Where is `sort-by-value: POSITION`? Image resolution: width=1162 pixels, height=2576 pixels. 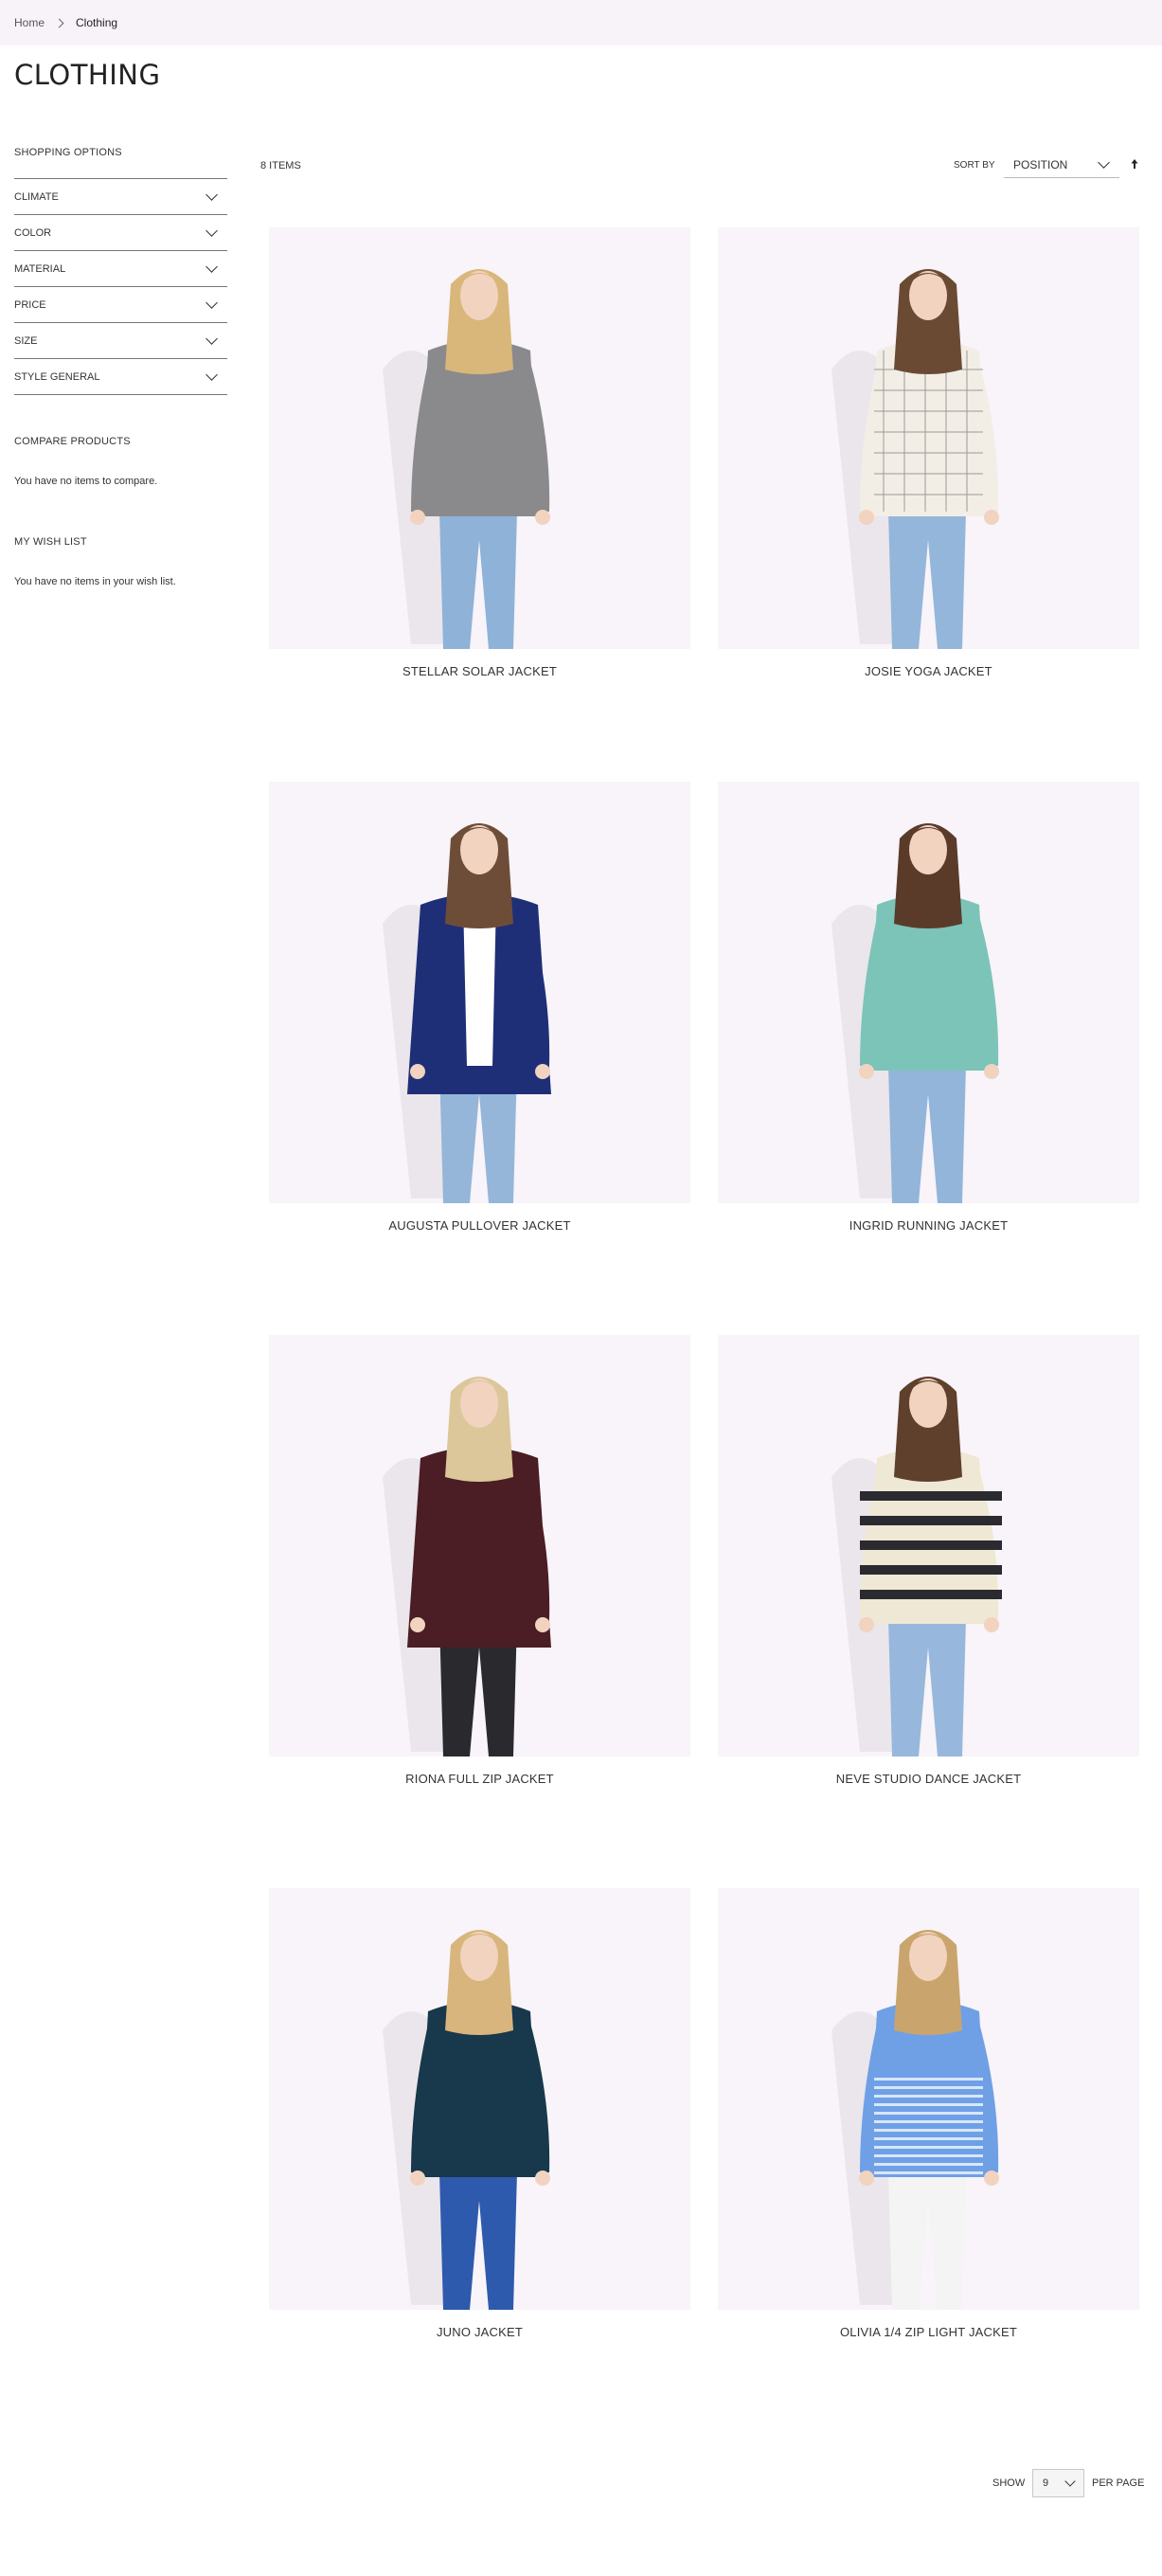 sort-by-value: POSITION is located at coordinates (1040, 164).